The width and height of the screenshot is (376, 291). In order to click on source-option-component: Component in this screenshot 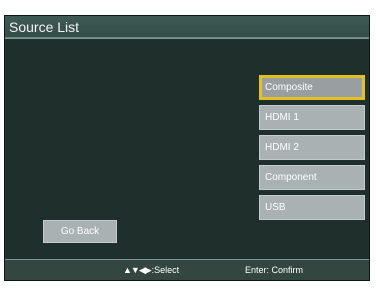, I will do `click(312, 177)`.